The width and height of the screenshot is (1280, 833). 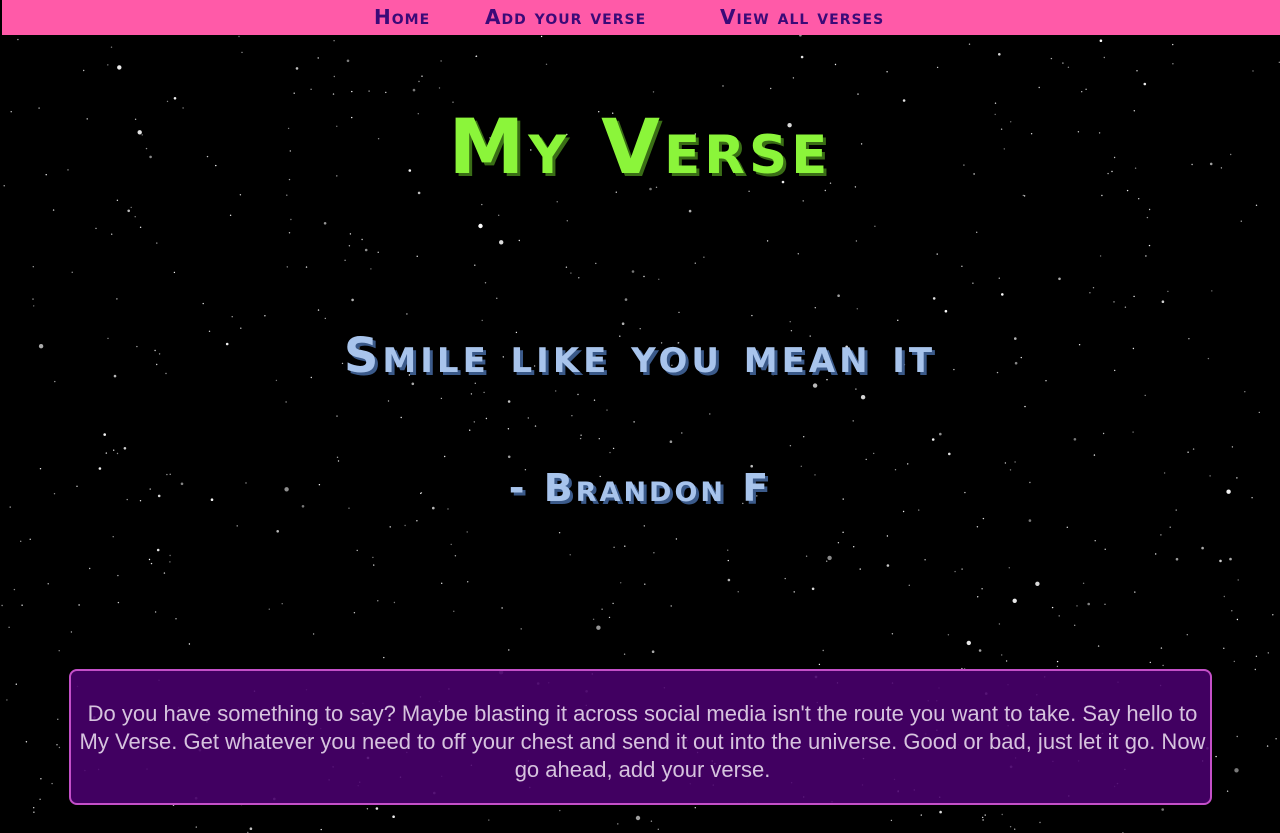 What do you see at coordinates (802, 17) in the screenshot?
I see `nav-view-all-verses-link: View all verses` at bounding box center [802, 17].